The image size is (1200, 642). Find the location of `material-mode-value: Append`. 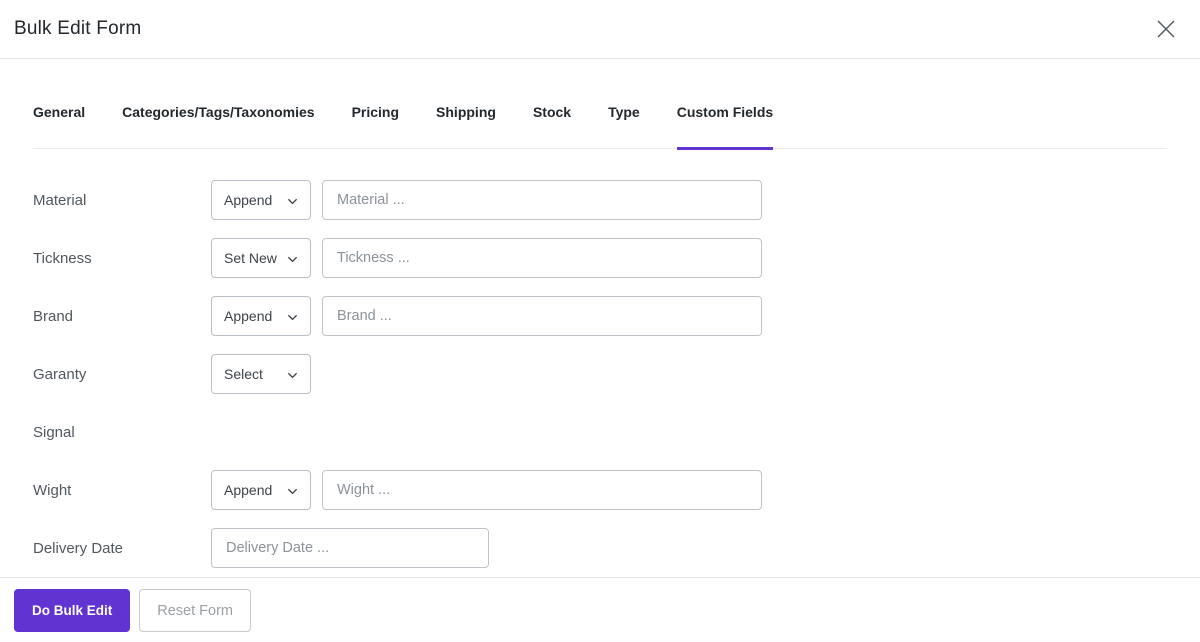

material-mode-value: Append is located at coordinates (248, 200).